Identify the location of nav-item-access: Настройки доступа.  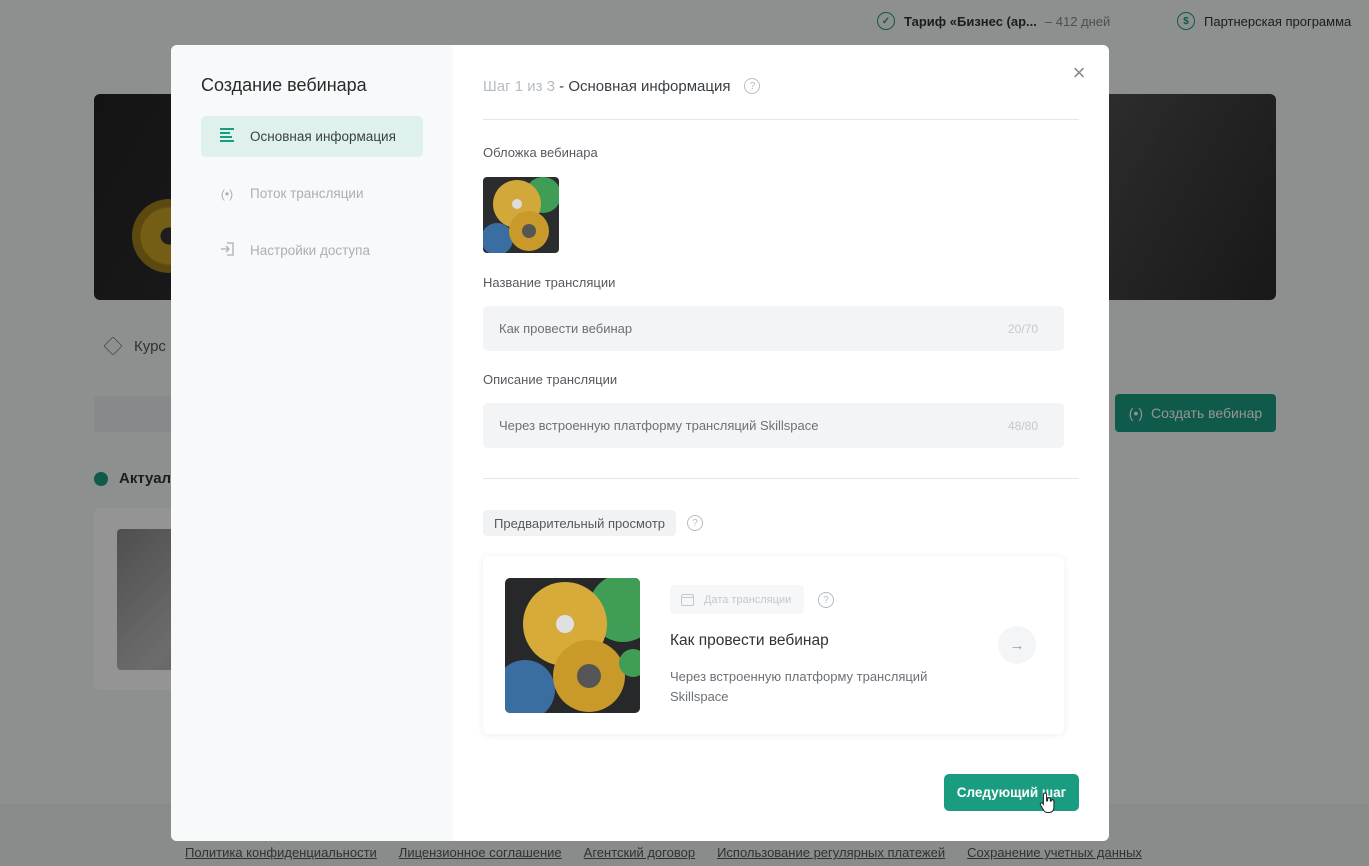
(312, 250).